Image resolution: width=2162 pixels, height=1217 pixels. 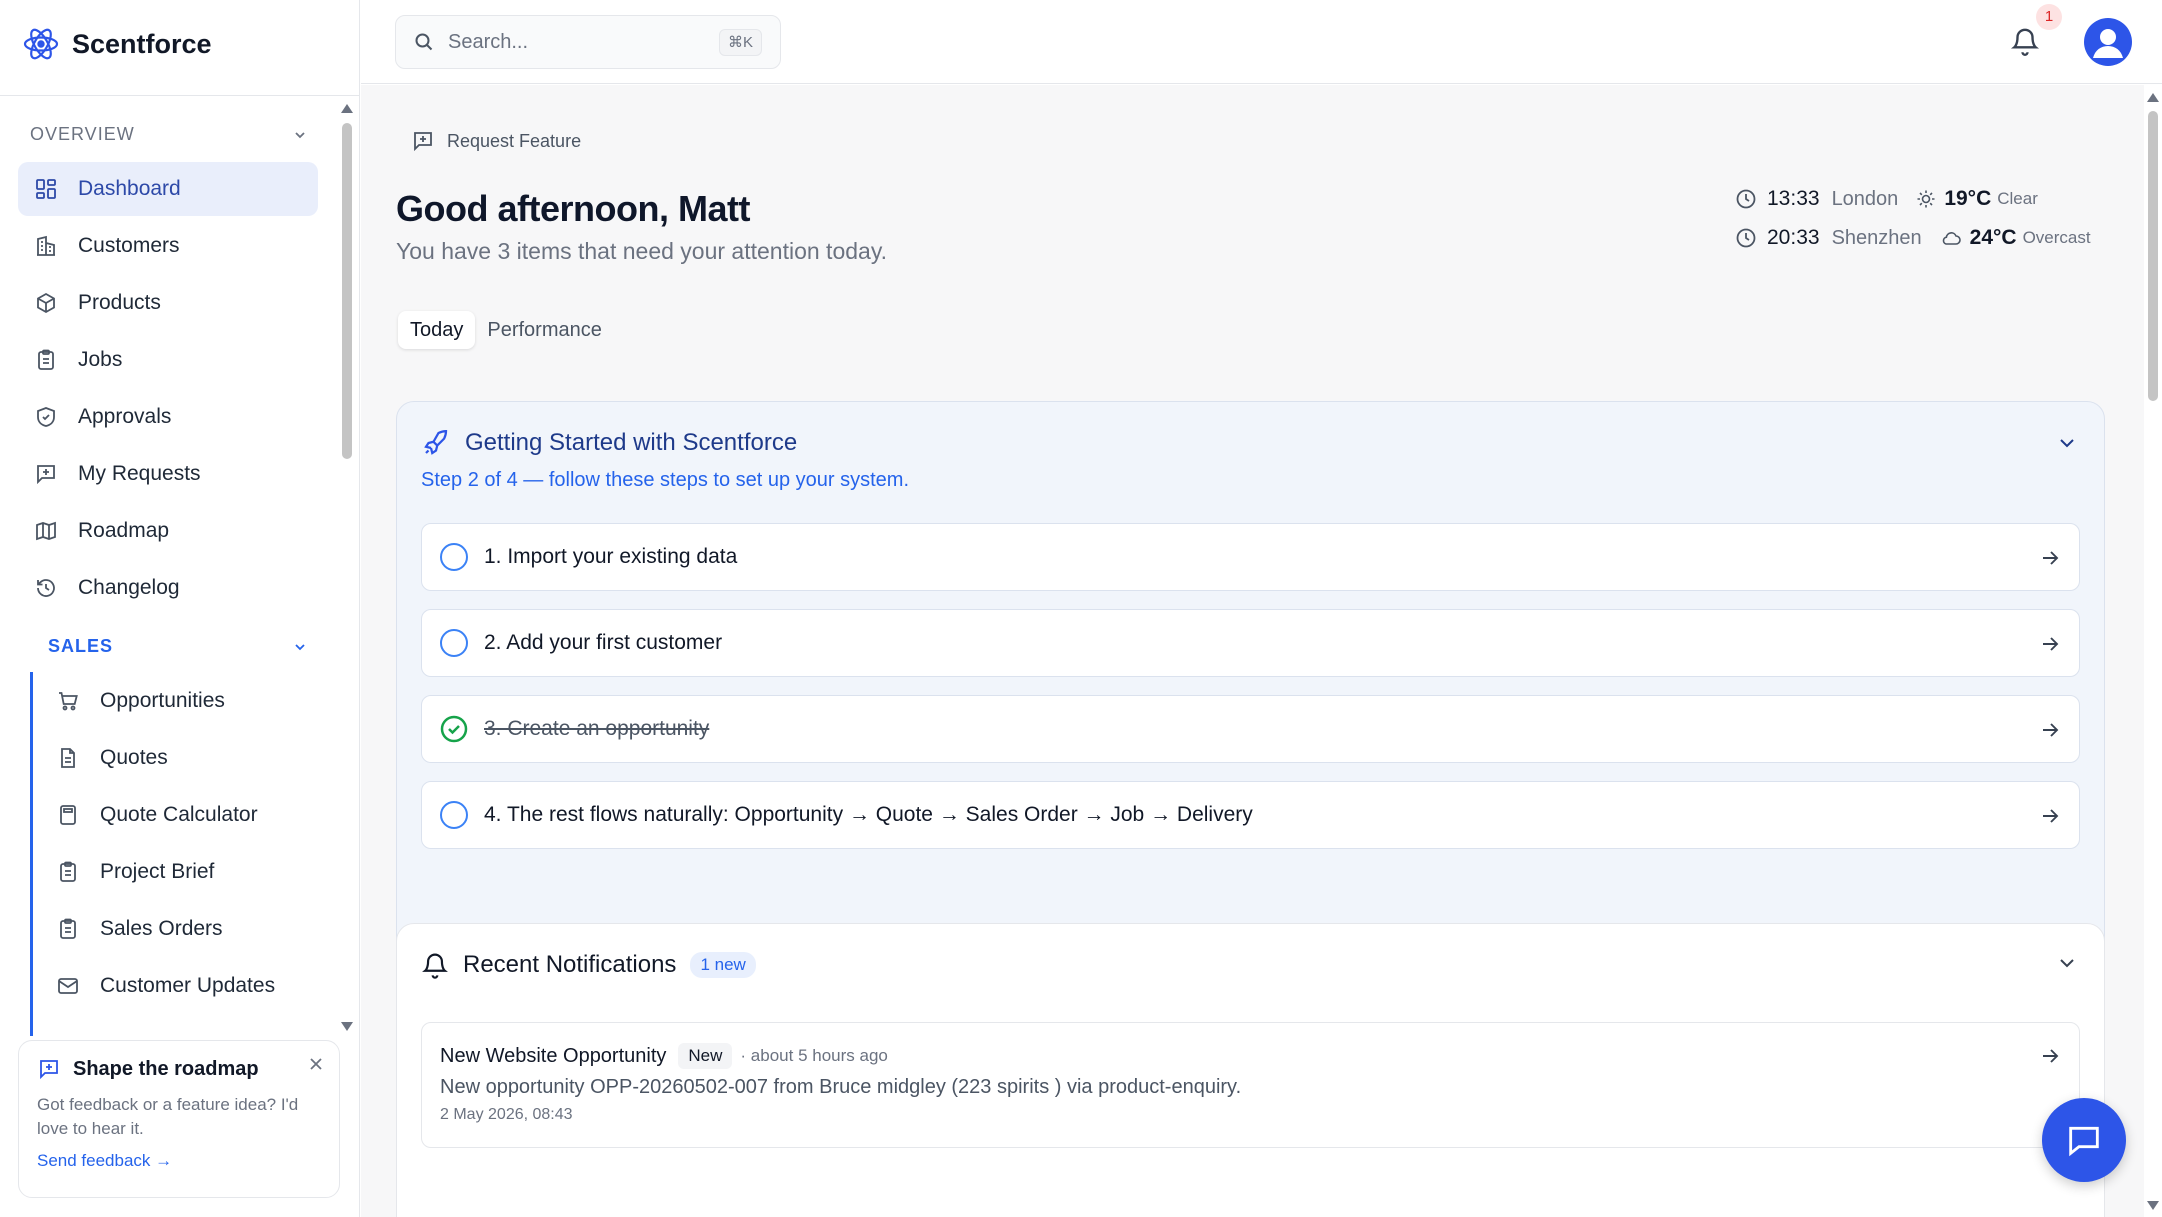 What do you see at coordinates (1250, 643) in the screenshot?
I see `setup-step-2: 2. Add your first customer` at bounding box center [1250, 643].